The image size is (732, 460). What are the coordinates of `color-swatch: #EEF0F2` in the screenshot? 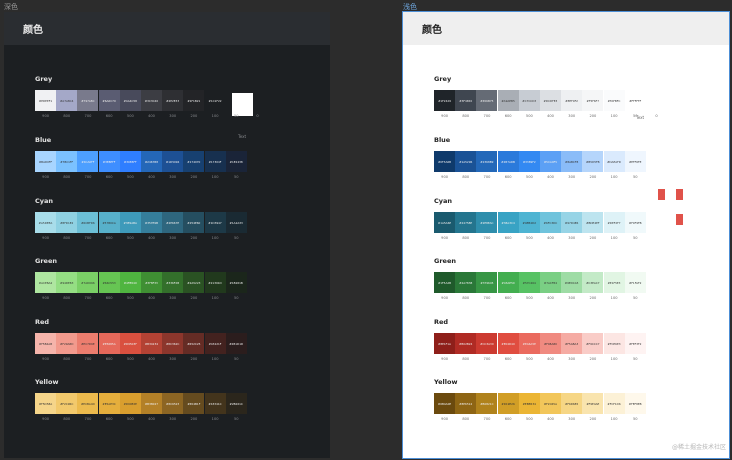 It's located at (572, 100).